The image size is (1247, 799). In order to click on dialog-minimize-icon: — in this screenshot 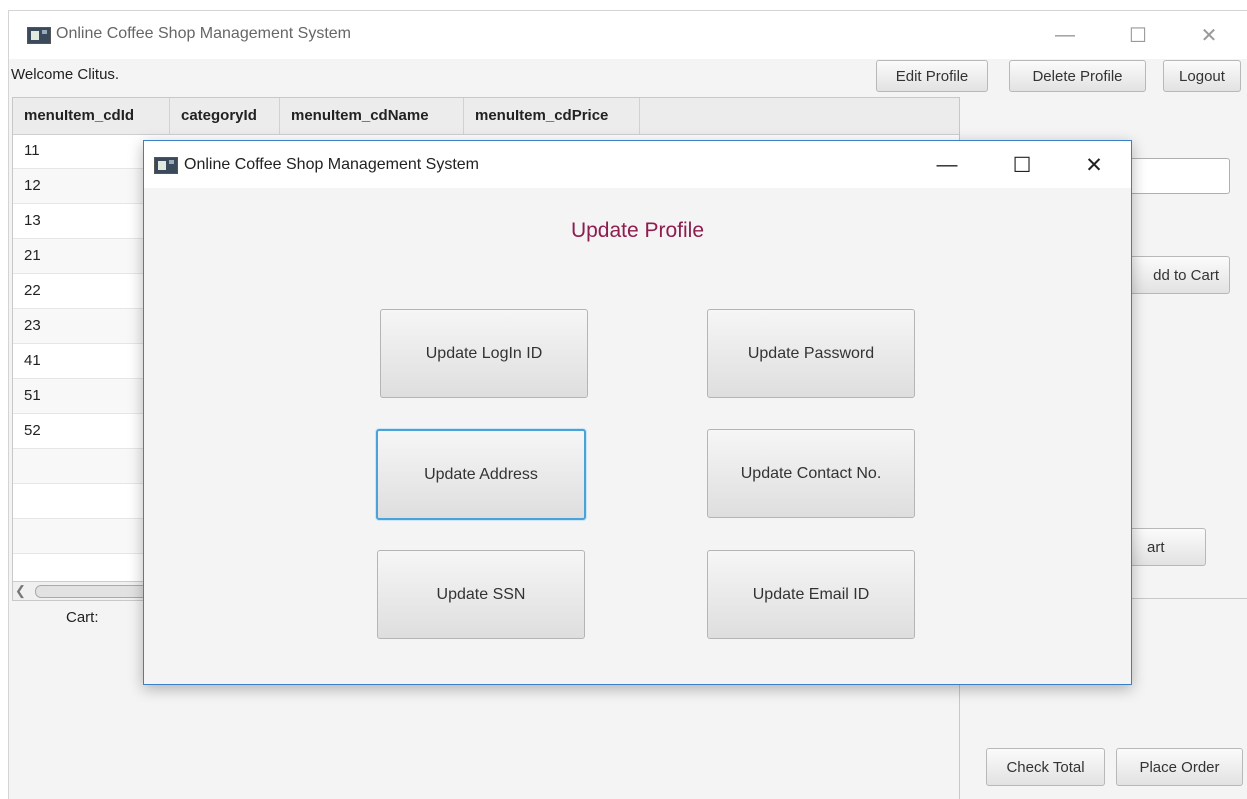, I will do `click(947, 165)`.